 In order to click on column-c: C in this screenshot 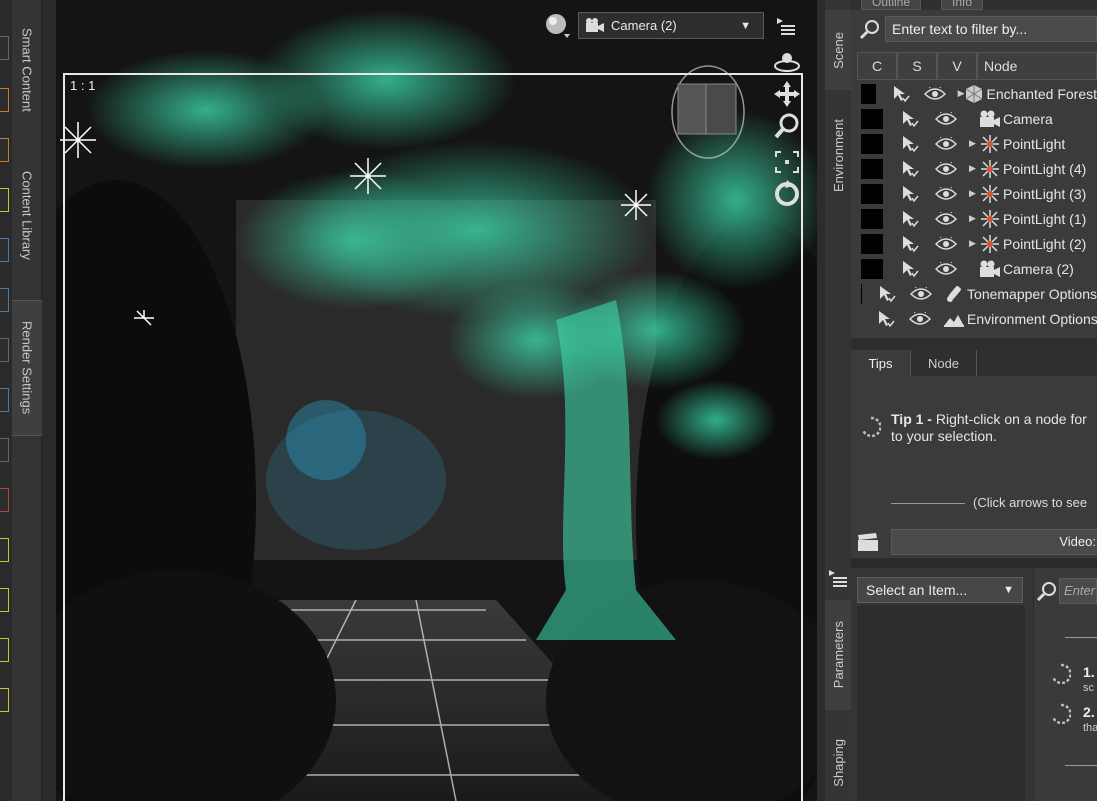, I will do `click(877, 66)`.